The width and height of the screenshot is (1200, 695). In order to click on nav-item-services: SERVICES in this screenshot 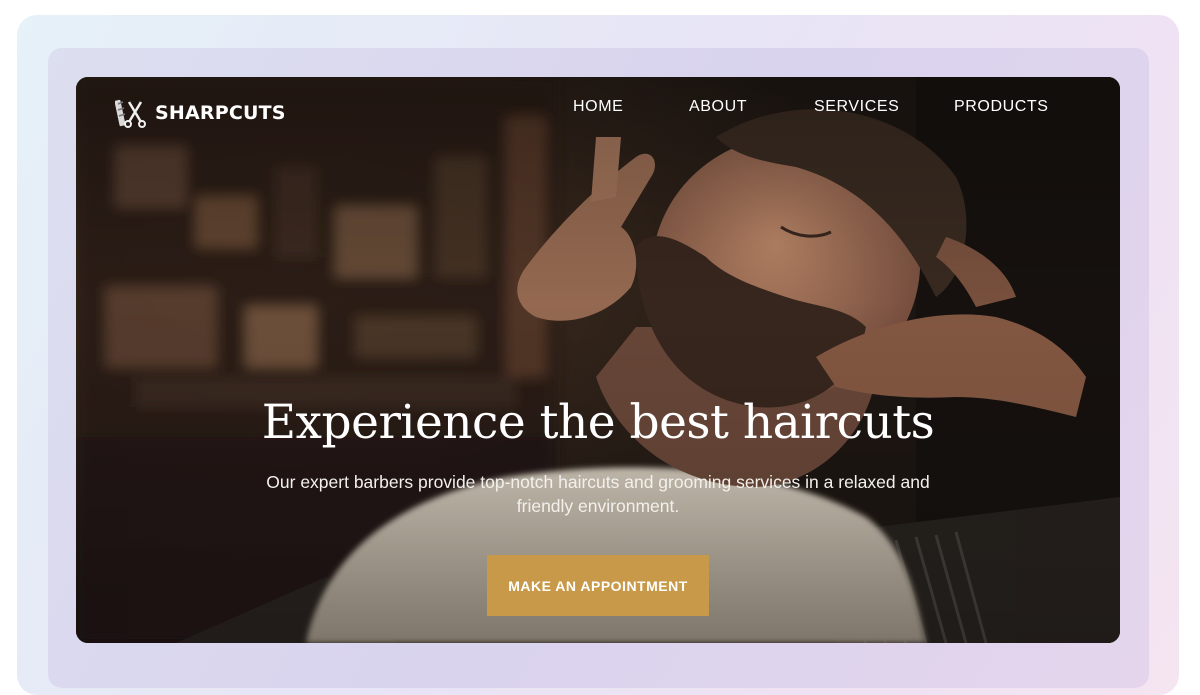, I will do `click(856, 107)`.